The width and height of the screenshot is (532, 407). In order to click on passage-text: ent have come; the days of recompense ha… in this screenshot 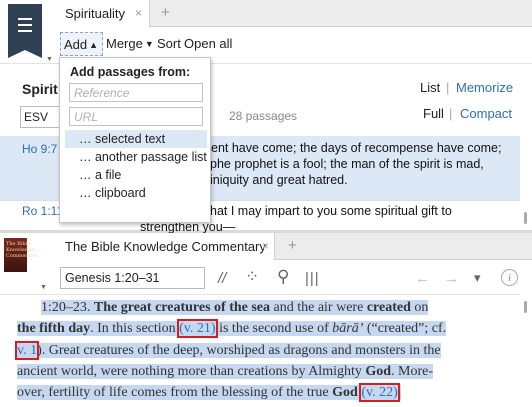, I will do `click(356, 148)`.